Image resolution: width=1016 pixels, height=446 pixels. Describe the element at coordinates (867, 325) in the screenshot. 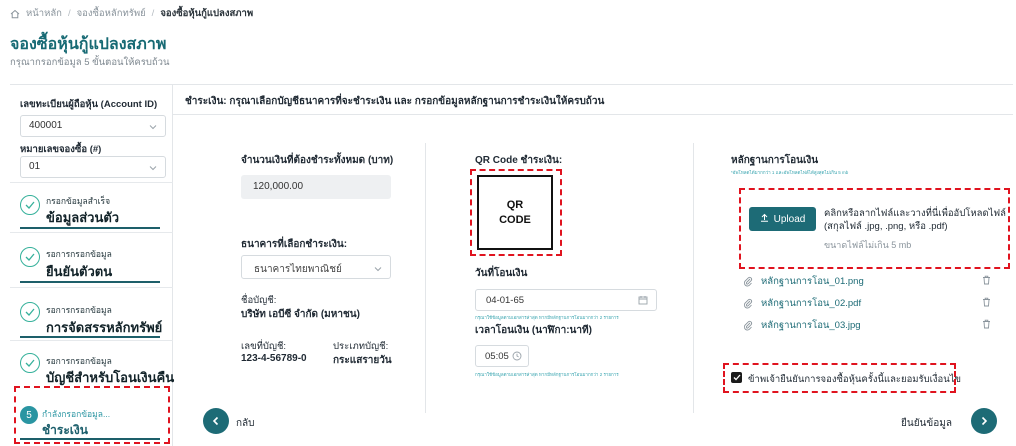

I see `file-item: หลักฐานการโอน_03.jpg` at that location.